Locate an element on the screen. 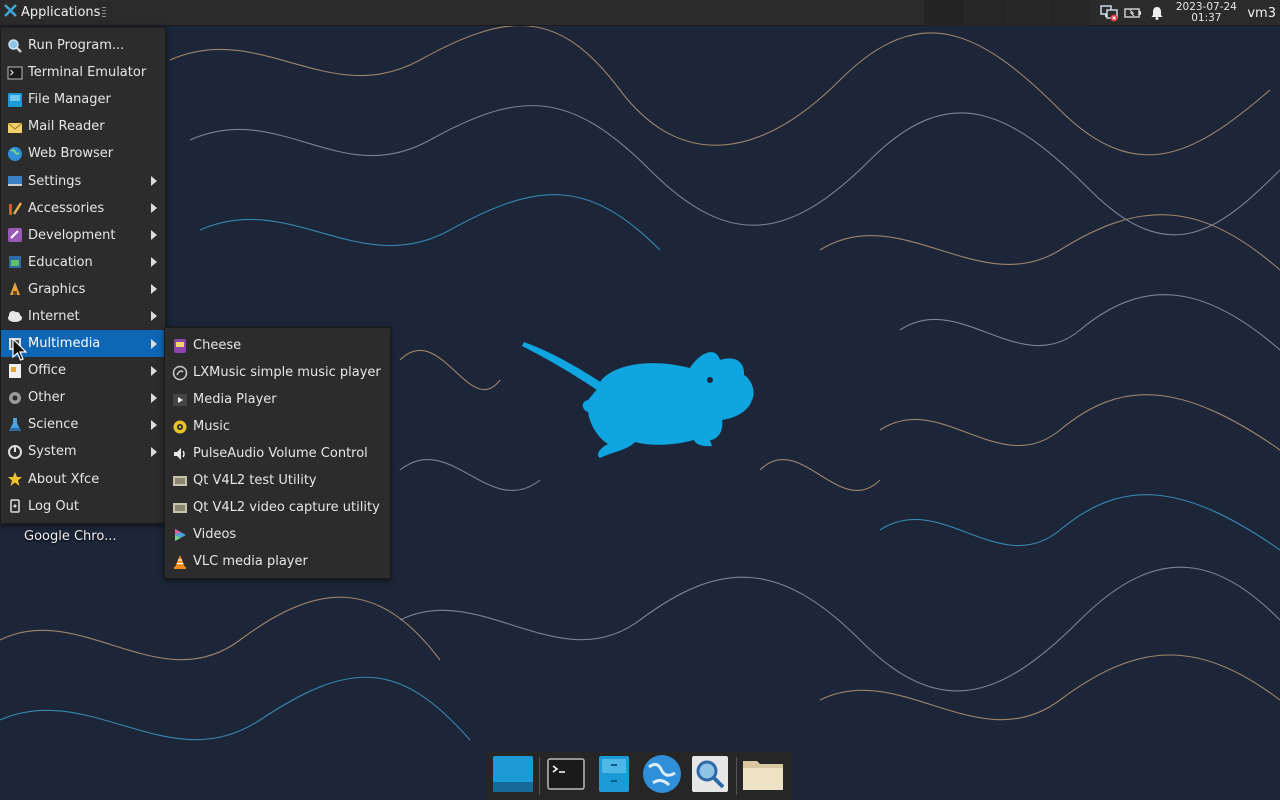 Image resolution: width=1280 pixels, height=800 pixels. dock-show-desktop is located at coordinates (513, 776).